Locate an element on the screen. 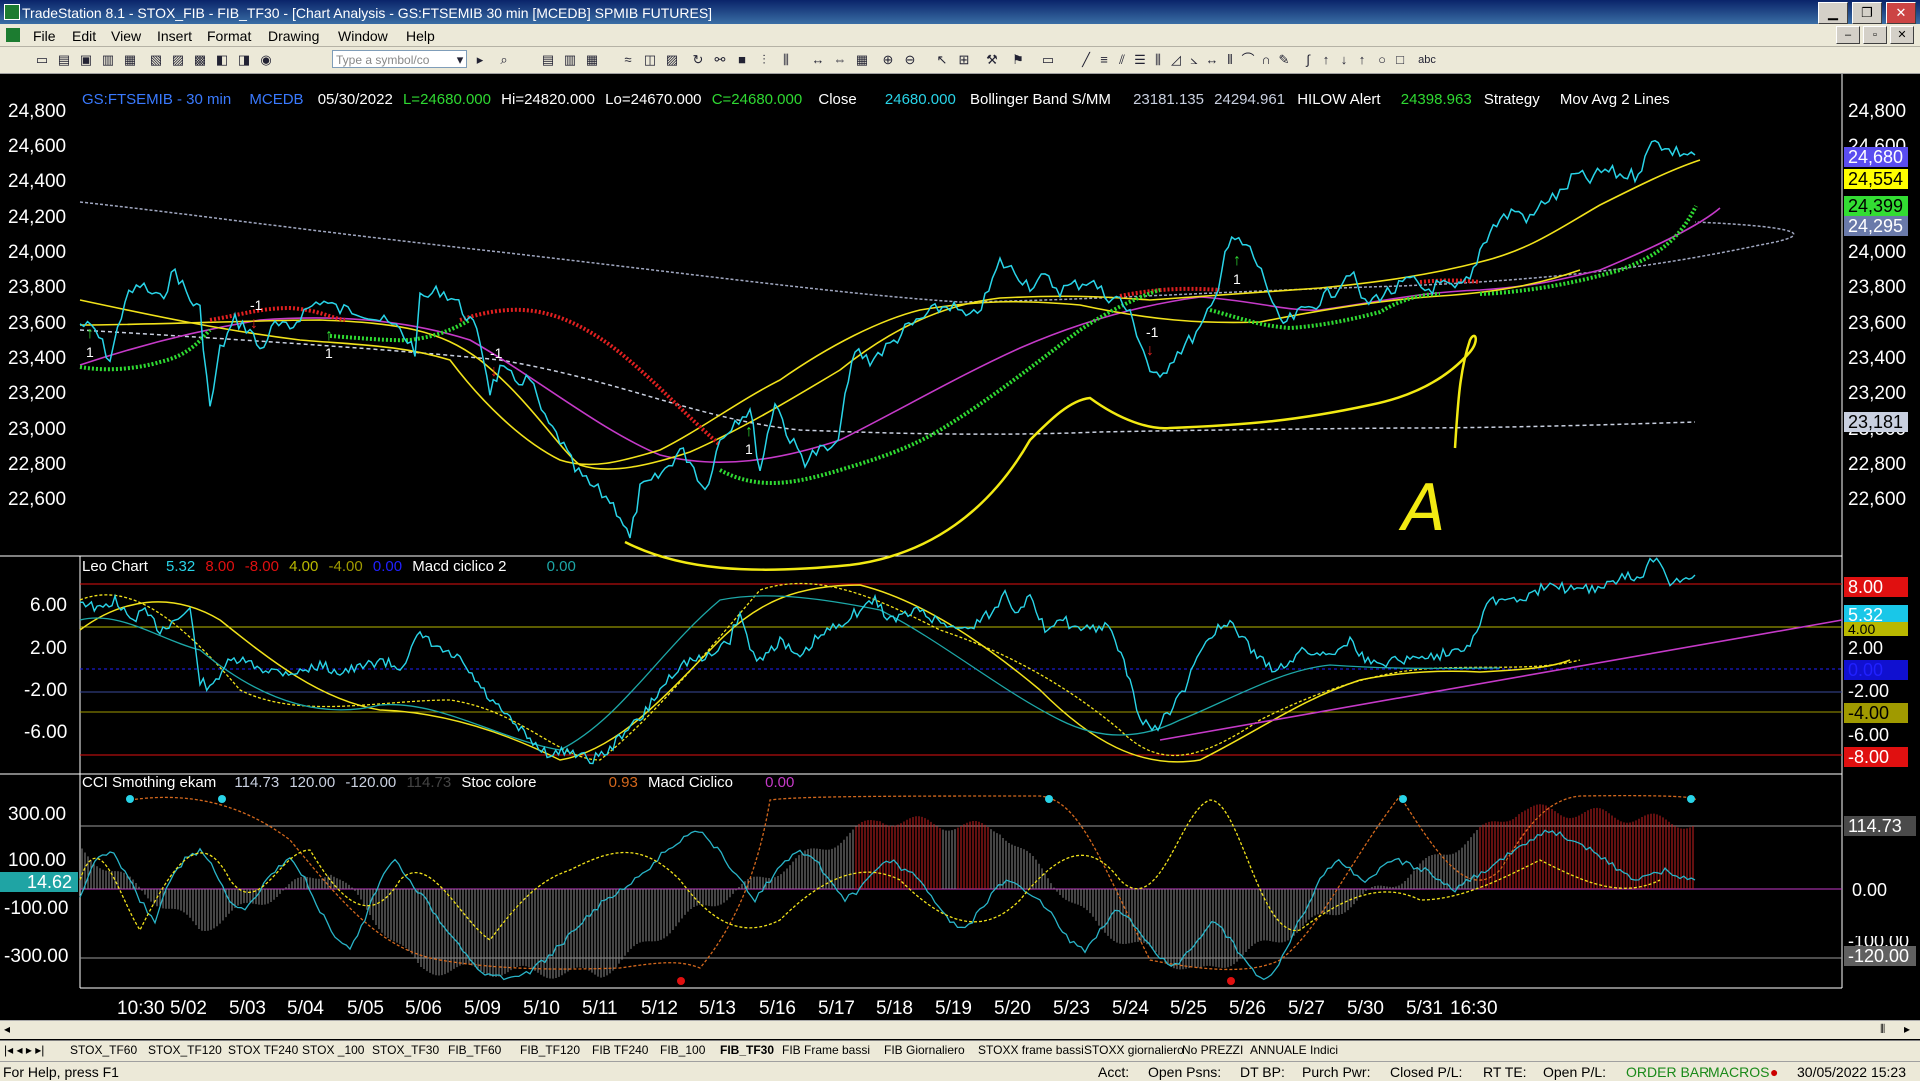  tick-icon: ⫶ is located at coordinates (764, 60).